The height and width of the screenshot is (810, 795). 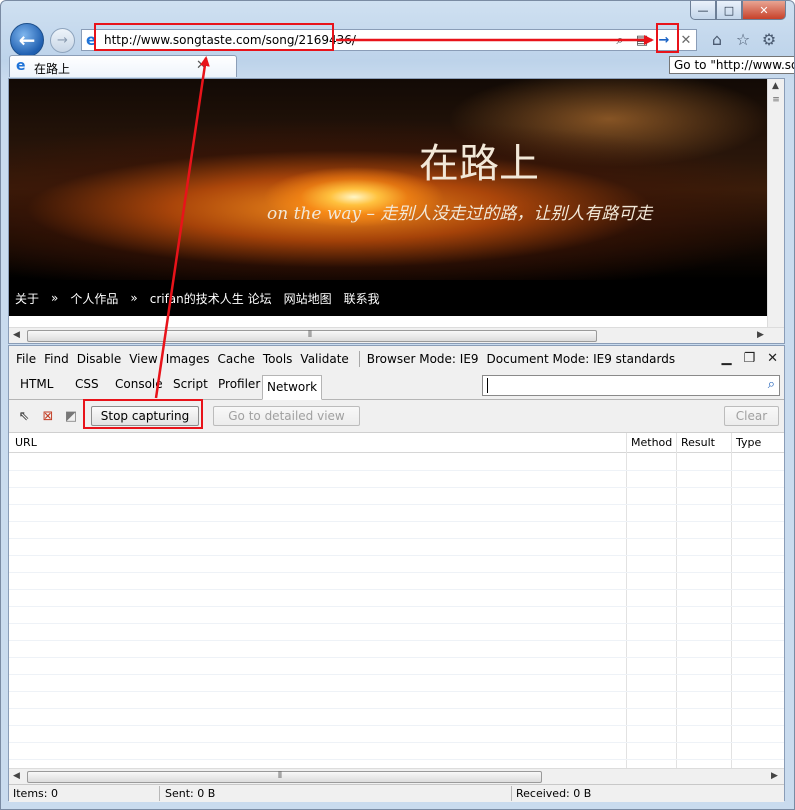 I want to click on menu-find: Find, so click(x=56, y=359).